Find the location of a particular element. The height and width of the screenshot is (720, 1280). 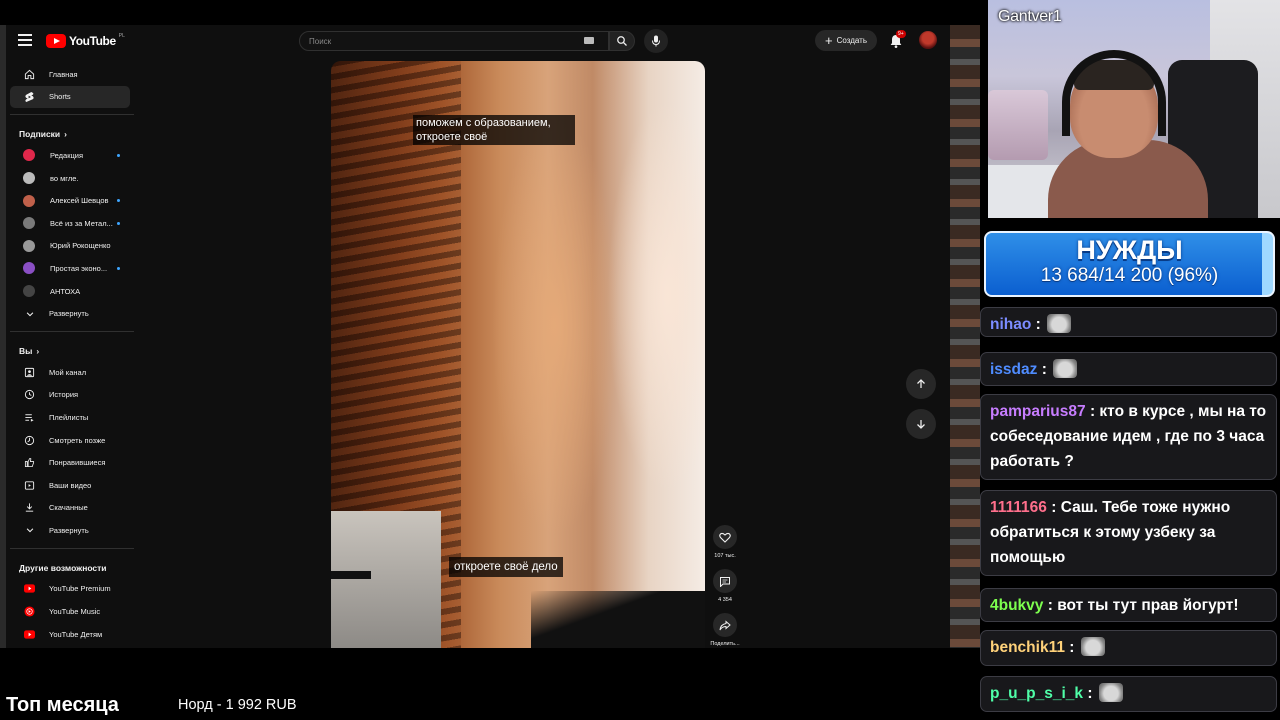

channel-icon is located at coordinates (29, 372).